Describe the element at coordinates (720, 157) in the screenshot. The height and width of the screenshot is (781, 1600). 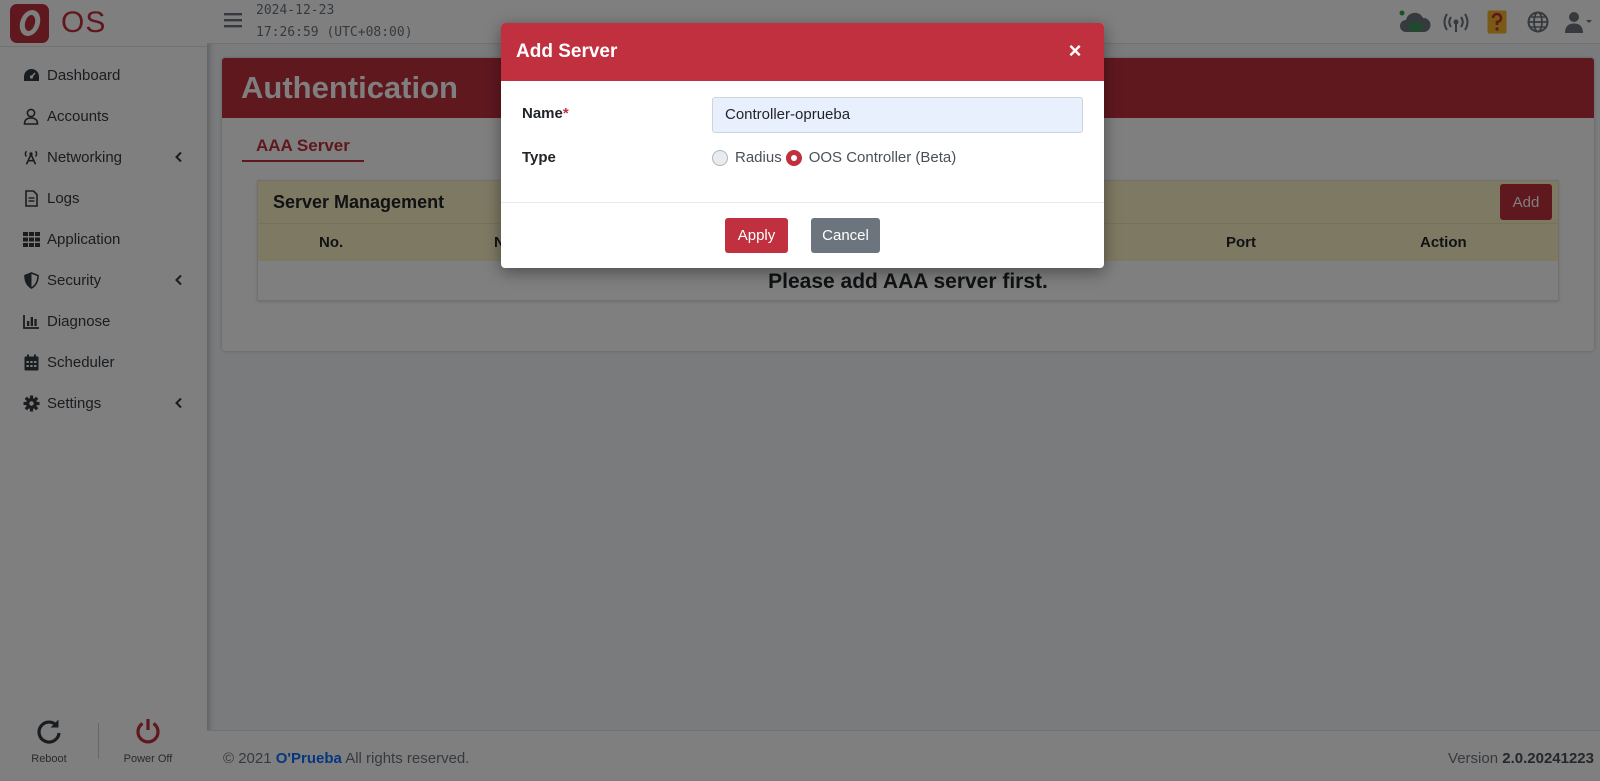
I see `radius-radio` at that location.